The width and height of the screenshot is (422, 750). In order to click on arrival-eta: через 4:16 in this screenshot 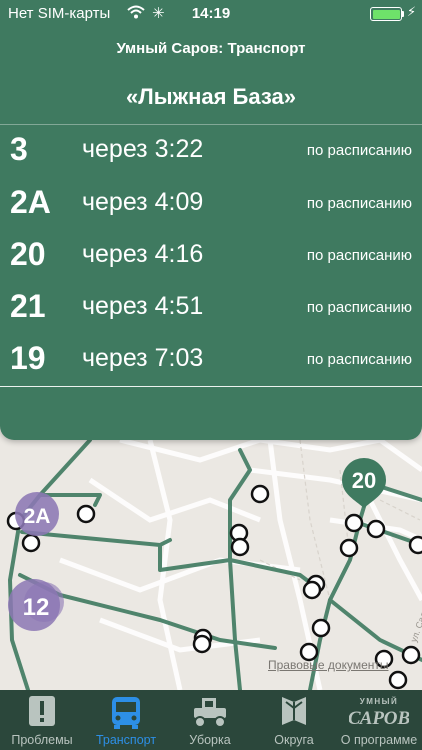, I will do `click(143, 254)`.